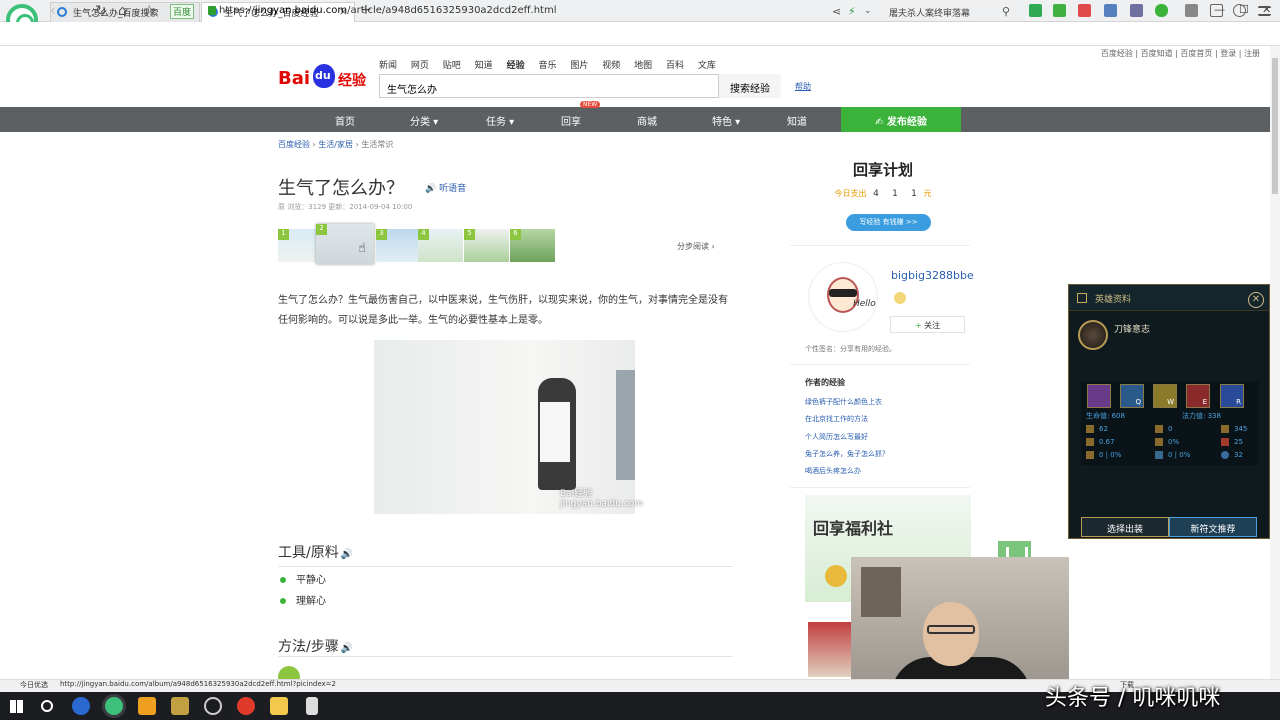  I want to click on nav-zhidao: 知道, so click(484, 66).